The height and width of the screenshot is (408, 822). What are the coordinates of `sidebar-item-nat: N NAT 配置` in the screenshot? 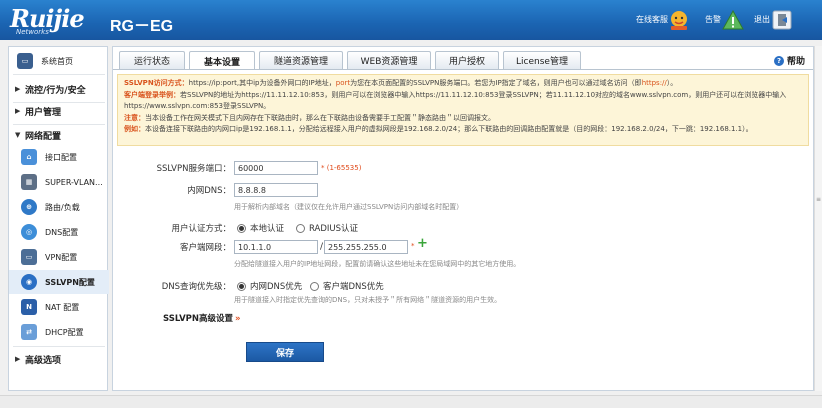 It's located at (59, 307).